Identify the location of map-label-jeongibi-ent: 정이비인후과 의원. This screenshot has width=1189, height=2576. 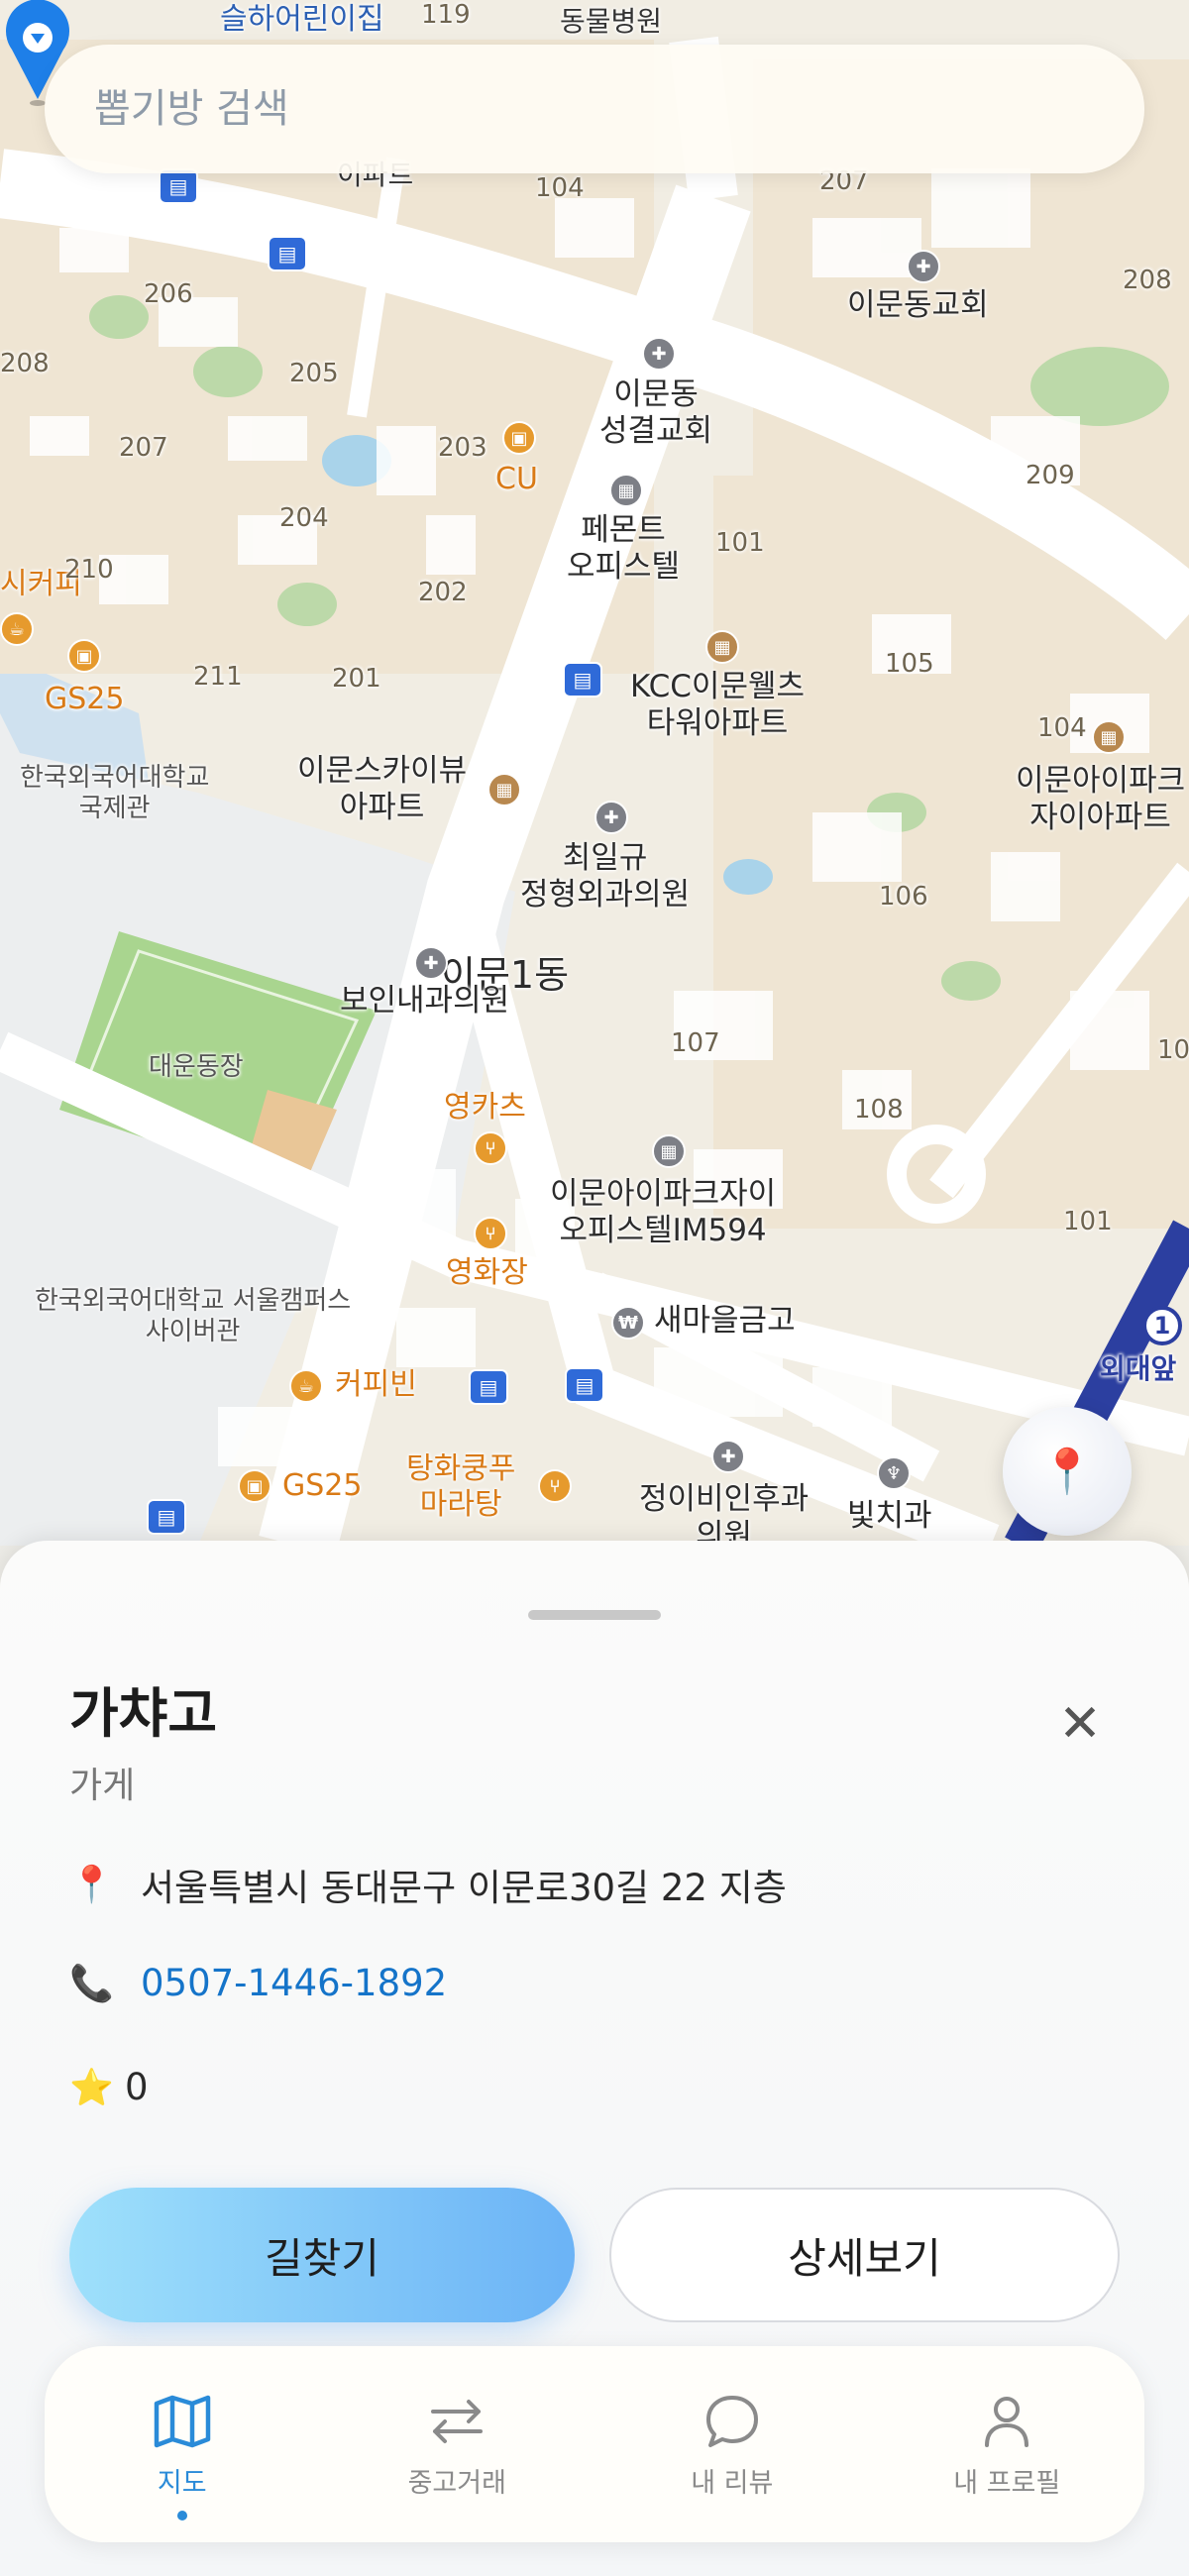
(724, 1513).